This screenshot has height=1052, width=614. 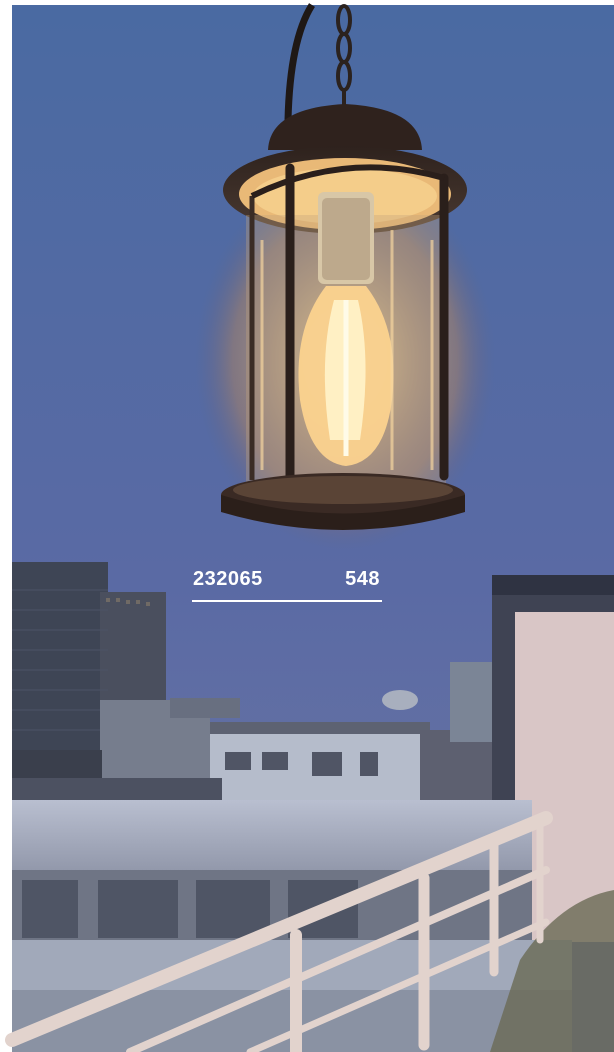 I want to click on page-number: 548, so click(x=362, y=579).